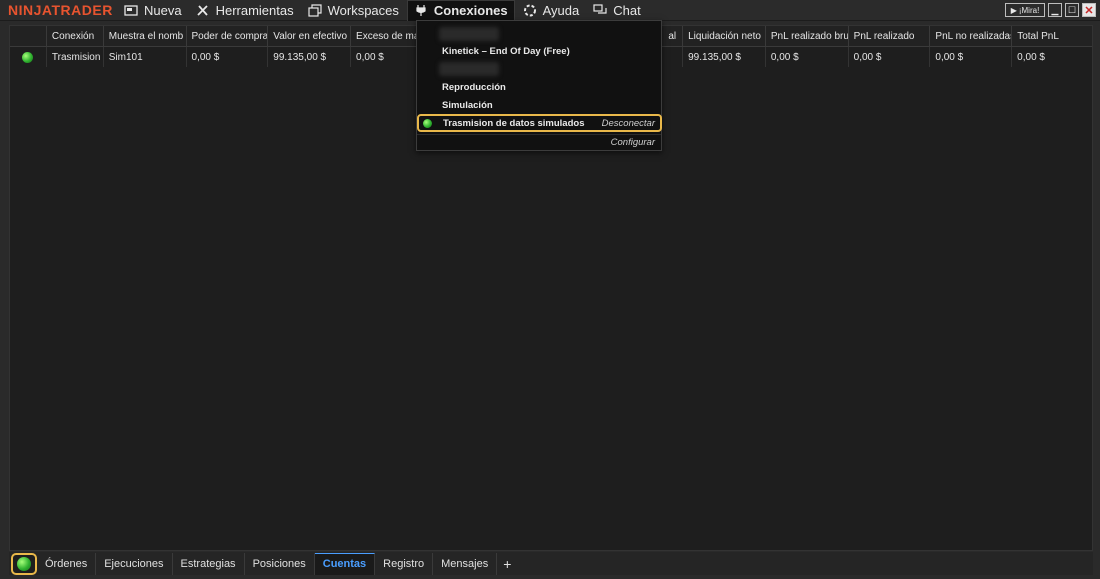  I want to click on help-icon, so click(529, 10).